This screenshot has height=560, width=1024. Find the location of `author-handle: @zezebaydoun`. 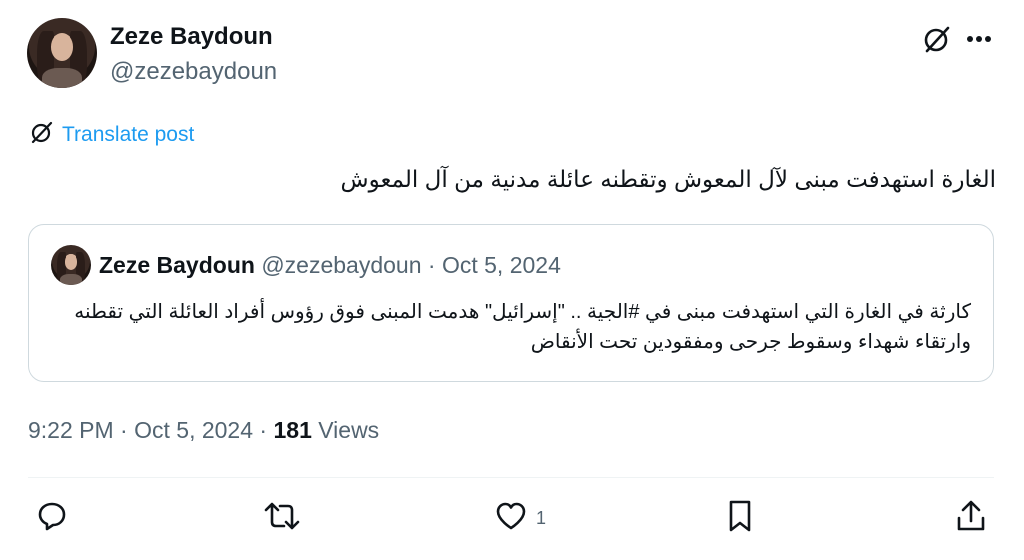

author-handle: @zezebaydoun is located at coordinates (193, 72).